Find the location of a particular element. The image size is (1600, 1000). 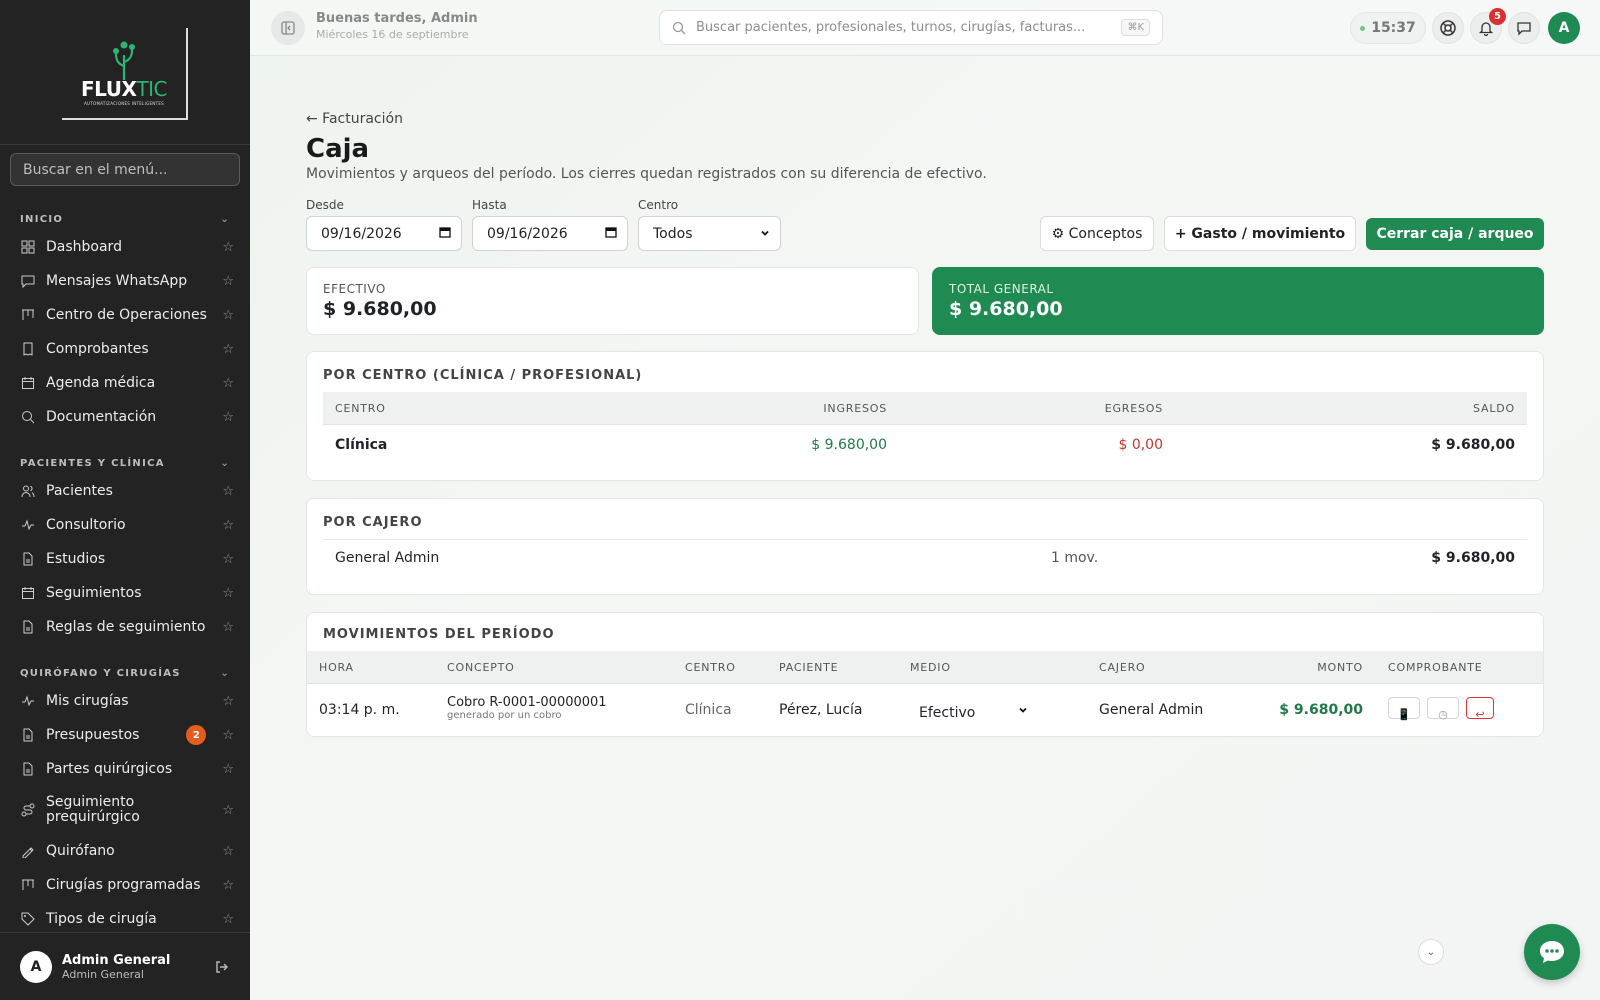

shortcut-hint: ⌘K is located at coordinates (1135, 27).